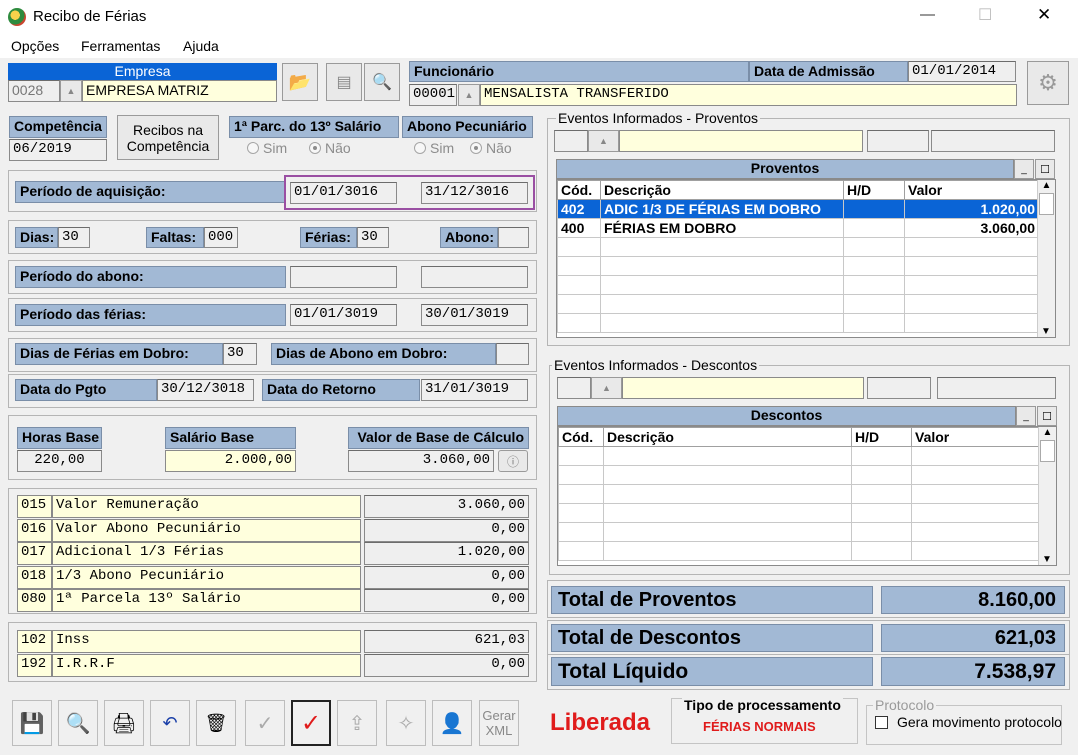 Image resolution: width=1078 pixels, height=755 pixels. I want to click on menu-ajuda: Ajuda, so click(201, 46).